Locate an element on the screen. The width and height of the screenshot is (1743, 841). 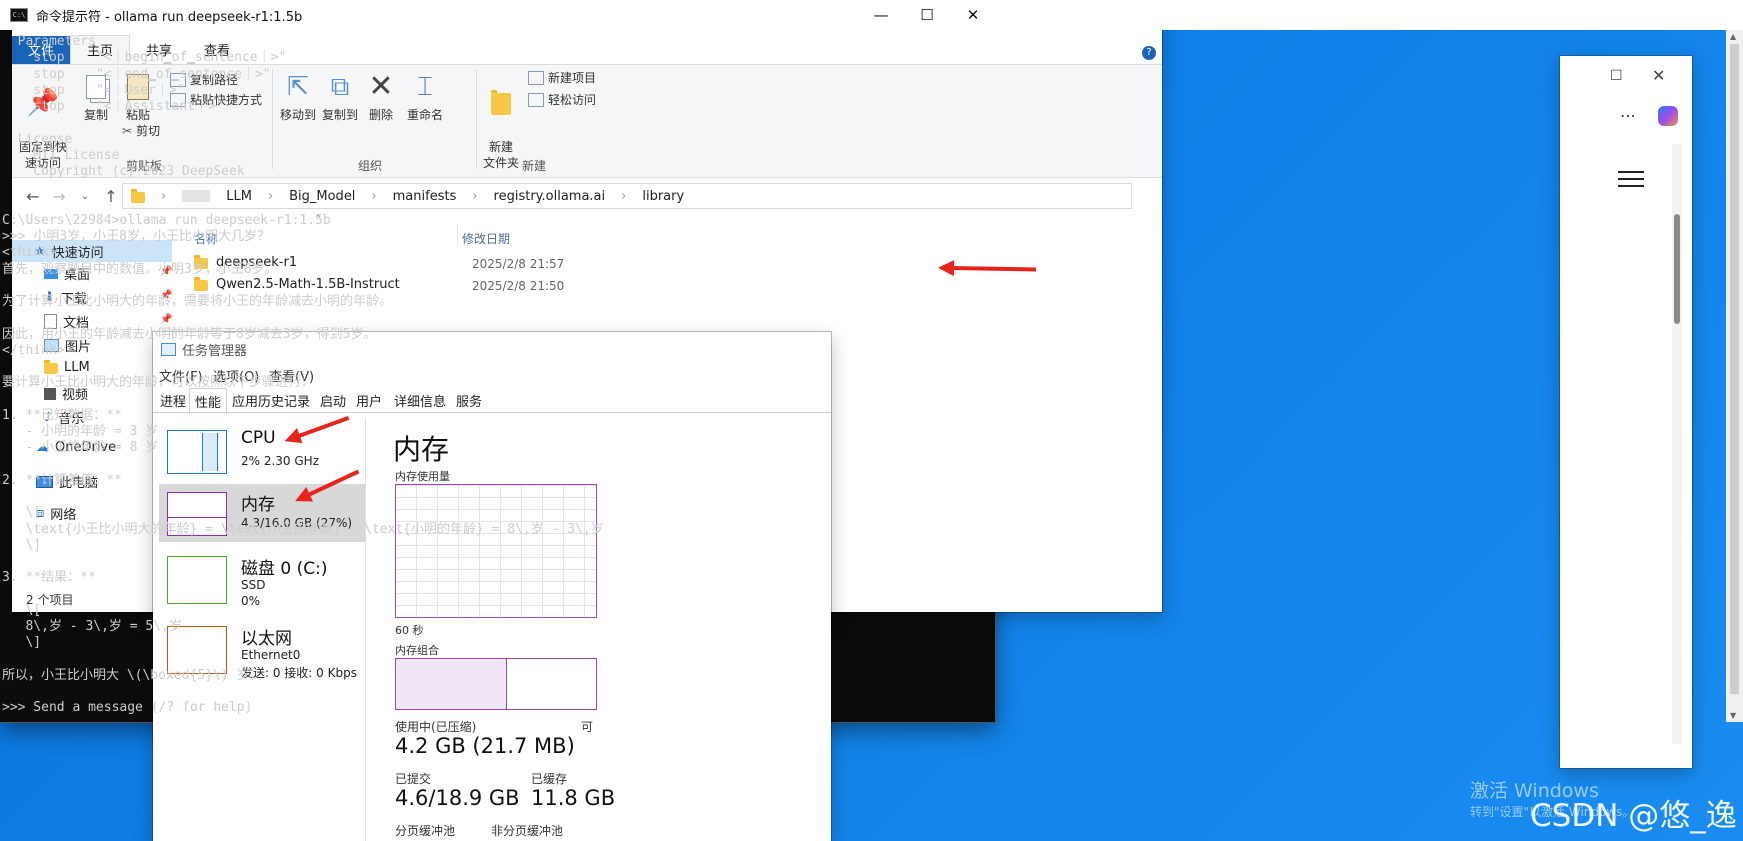
in-use-value: 4.2 GB (21.7 MB) is located at coordinates (485, 746).